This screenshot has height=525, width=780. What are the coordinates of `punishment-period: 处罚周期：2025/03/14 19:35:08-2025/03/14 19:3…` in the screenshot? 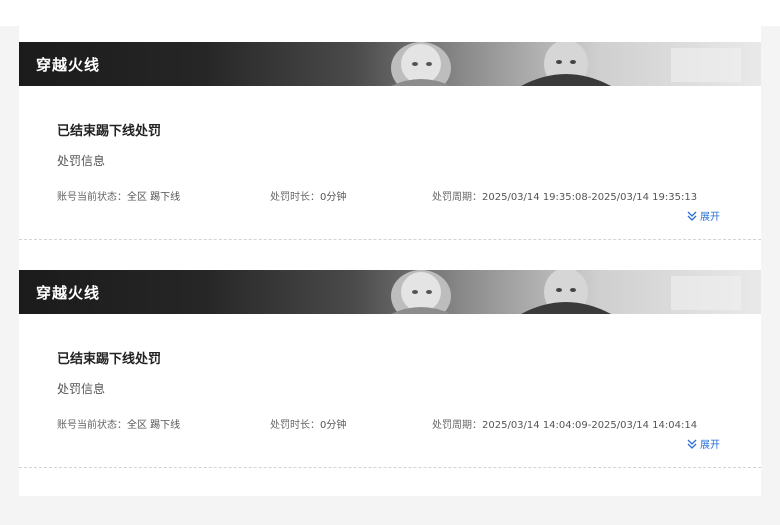 It's located at (564, 195).